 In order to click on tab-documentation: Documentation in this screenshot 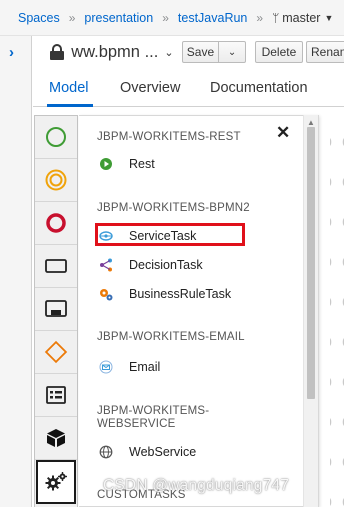, I will do `click(259, 88)`.